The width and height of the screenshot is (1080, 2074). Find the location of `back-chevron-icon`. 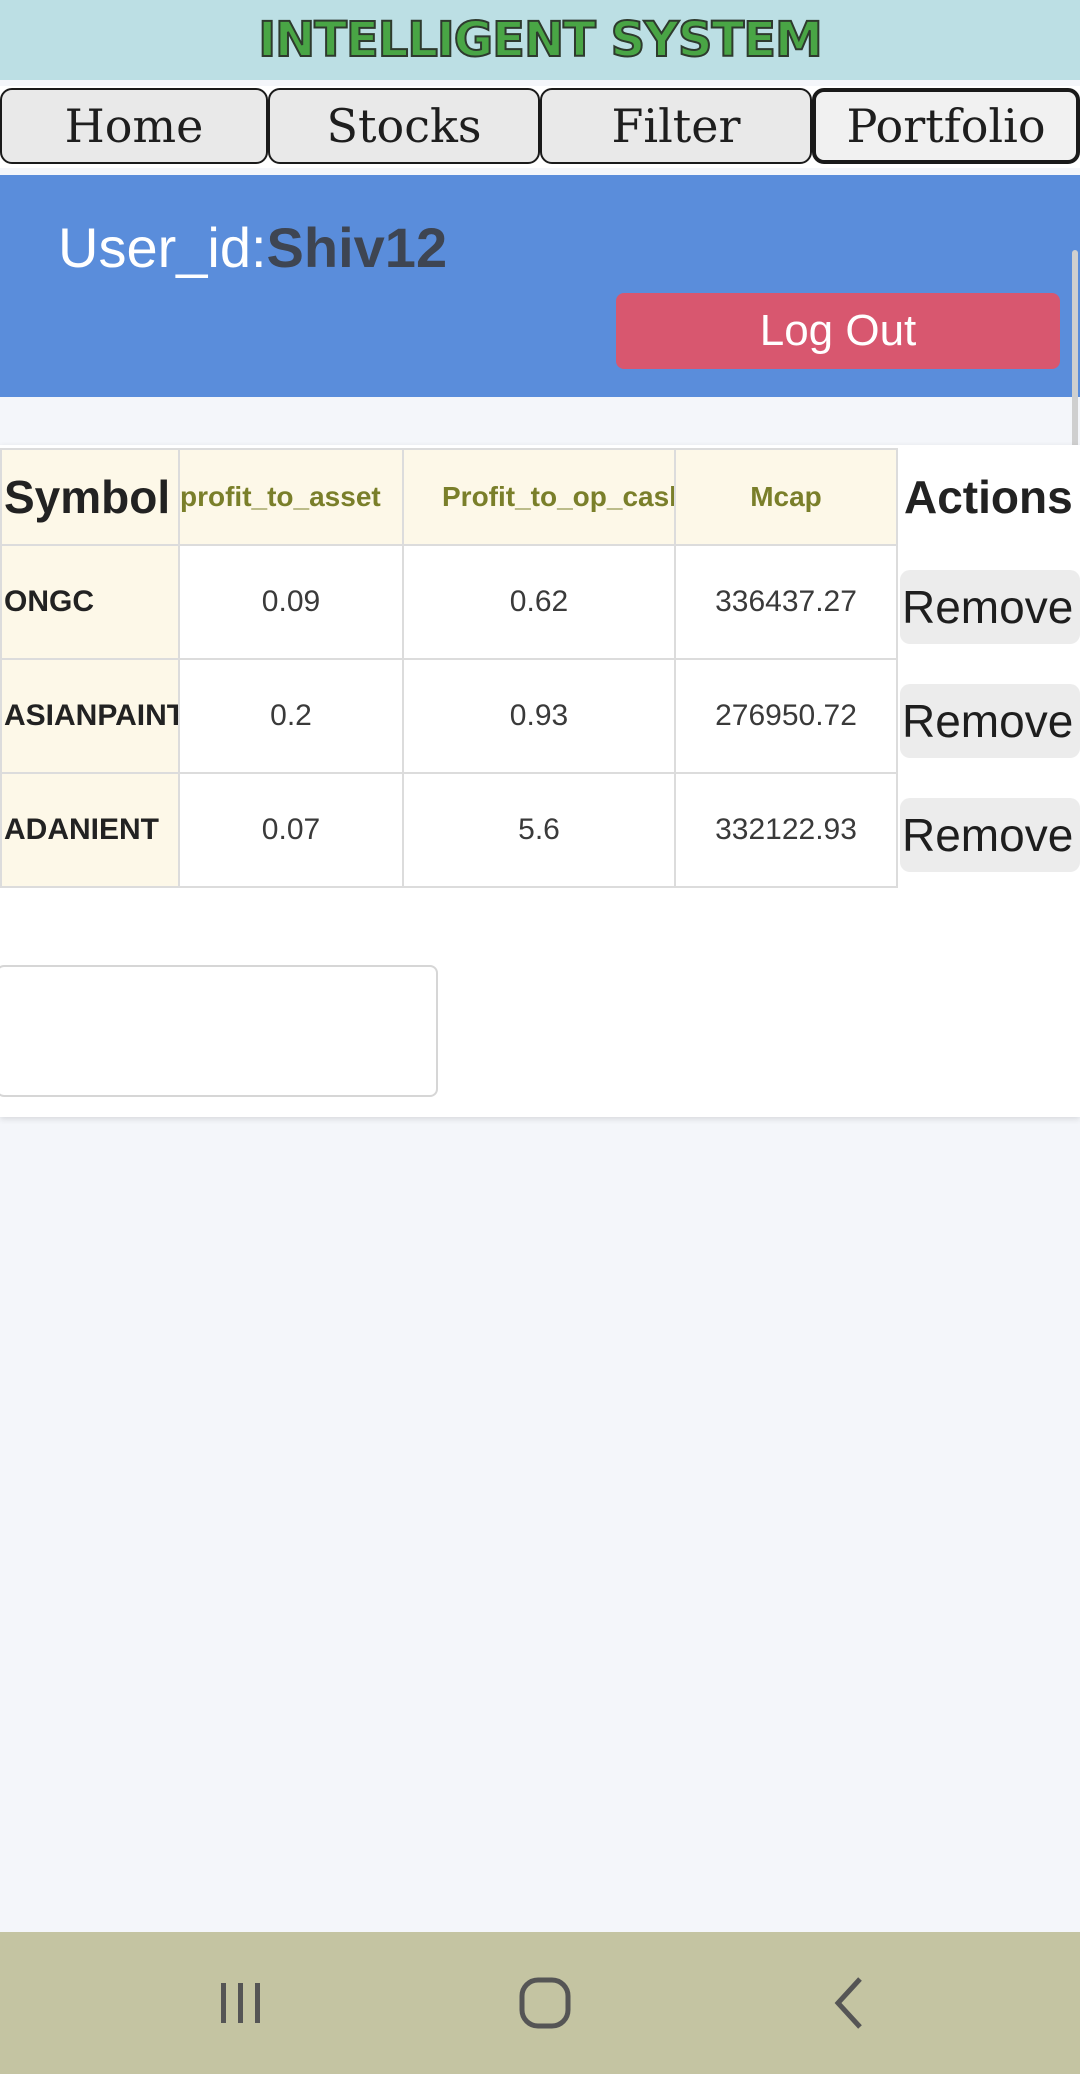

back-chevron-icon is located at coordinates (851, 2003).